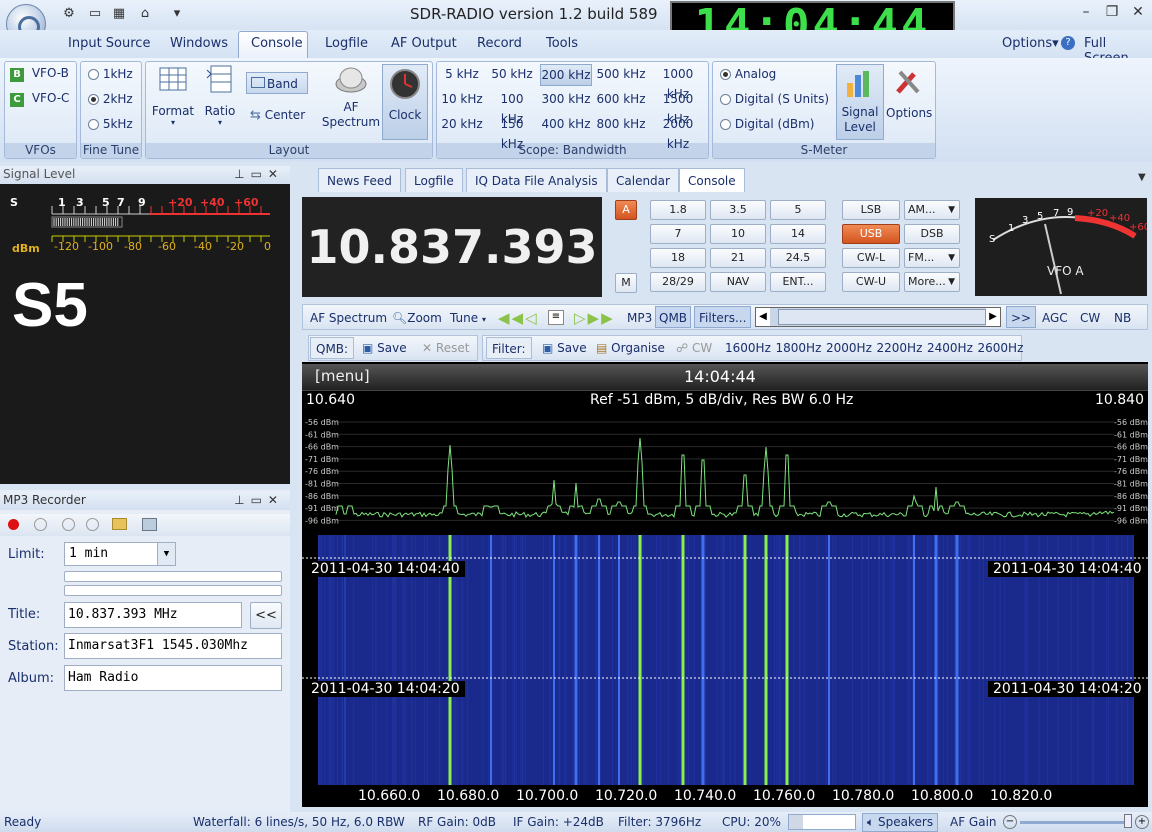  Describe the element at coordinates (173, 678) in the screenshot. I see `album-field: Ham Radio` at that location.